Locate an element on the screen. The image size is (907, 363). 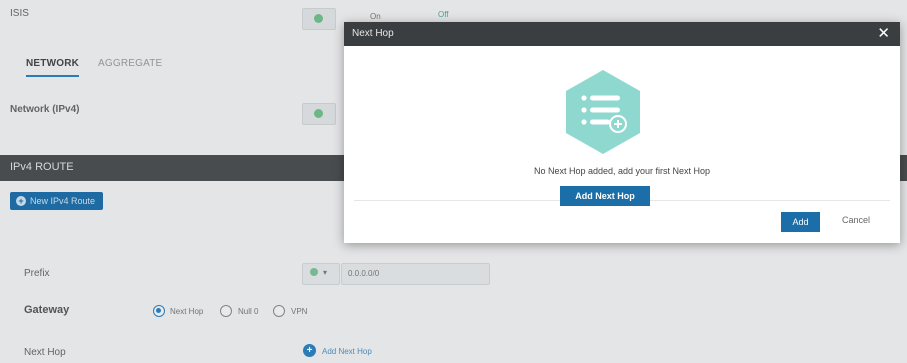
modal-title: Next Hop is located at coordinates (373, 33).